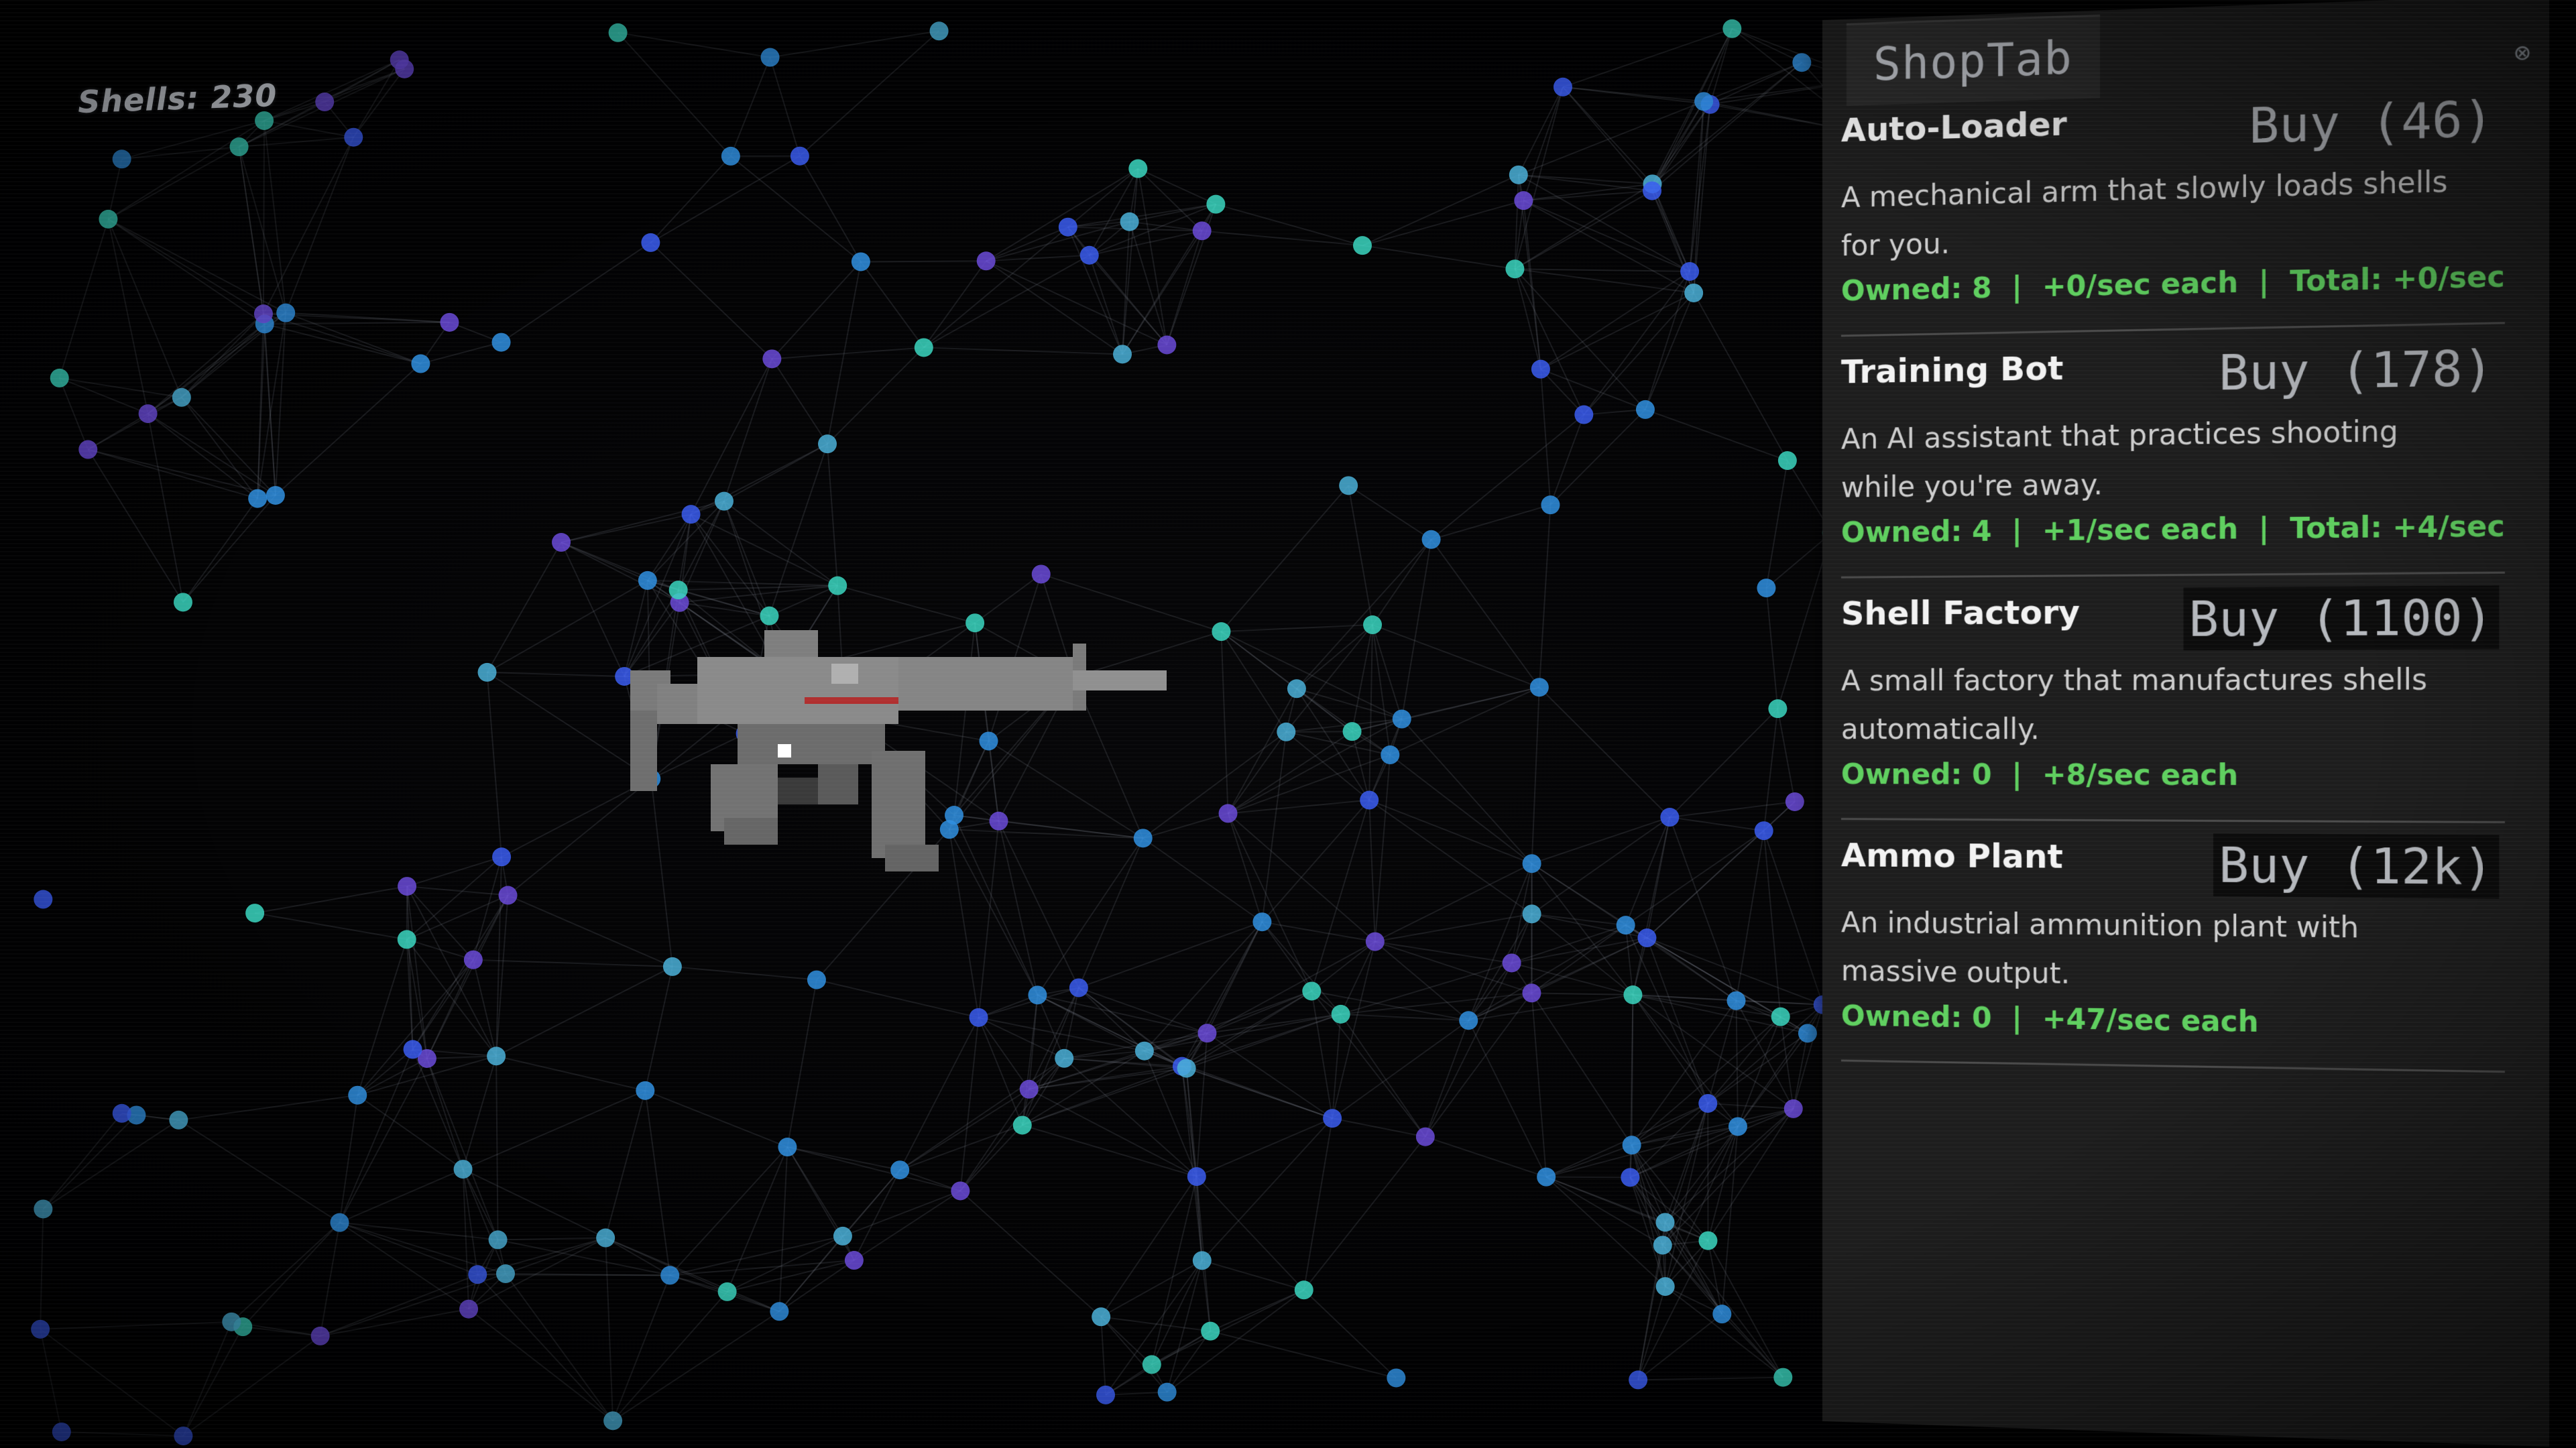  What do you see at coordinates (922, 758) in the screenshot?
I see `smg-icon` at bounding box center [922, 758].